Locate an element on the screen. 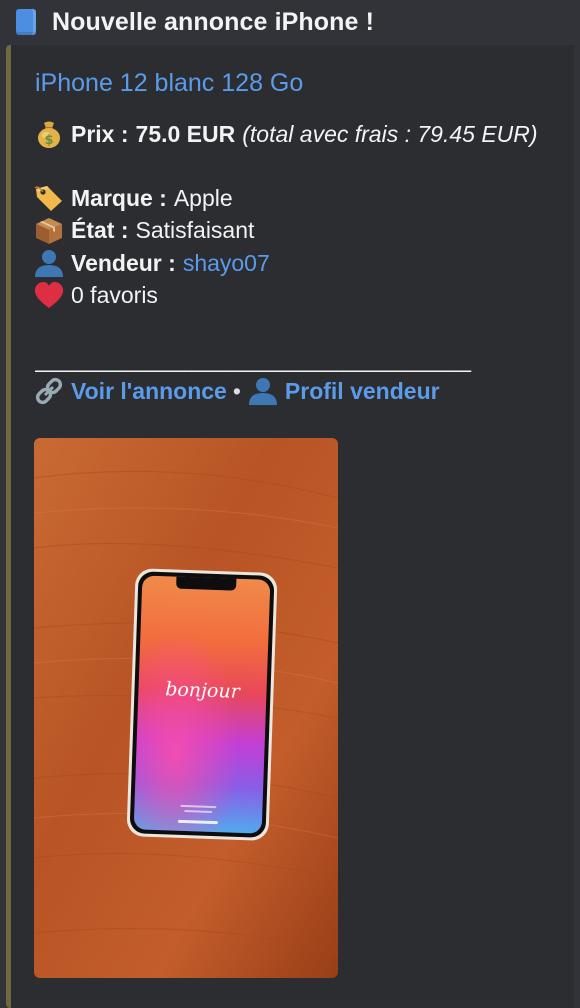 Image resolution: width=580 pixels, height=1008 pixels. screen-greeting: bonjour is located at coordinates (203, 690).